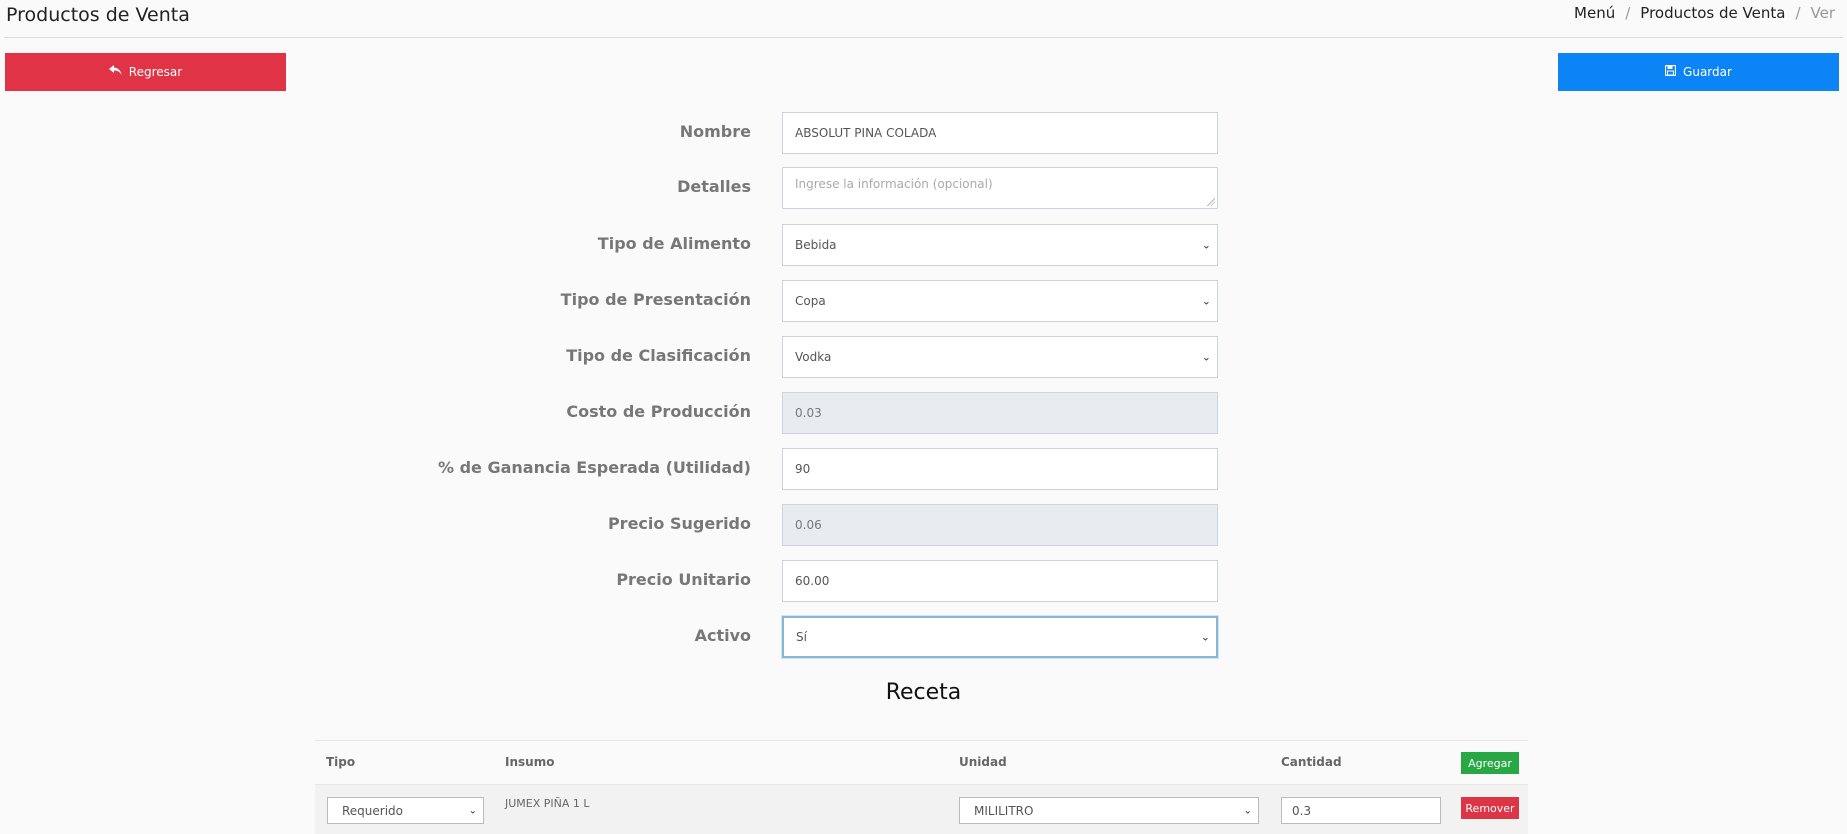  What do you see at coordinates (923, 37) in the screenshot?
I see `header-divider` at bounding box center [923, 37].